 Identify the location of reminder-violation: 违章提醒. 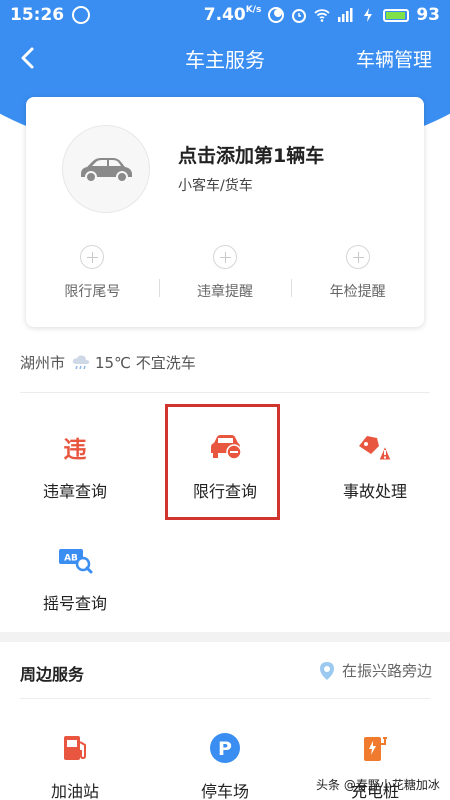
(225, 275).